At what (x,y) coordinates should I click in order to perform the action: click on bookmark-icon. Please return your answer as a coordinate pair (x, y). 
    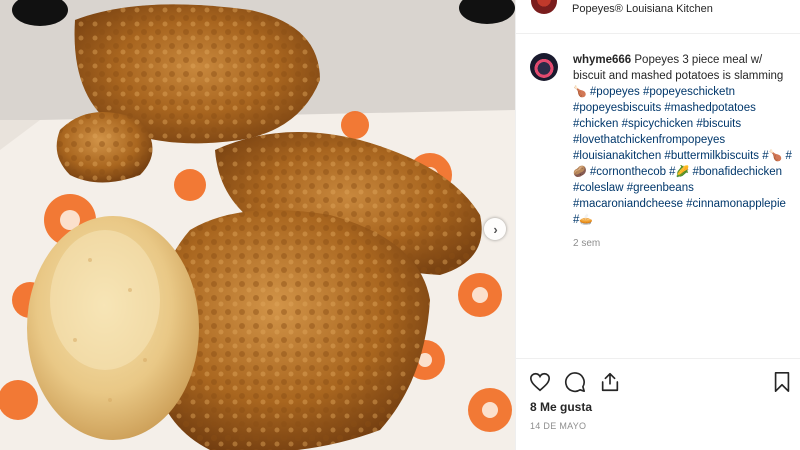
    Looking at the image, I should click on (782, 382).